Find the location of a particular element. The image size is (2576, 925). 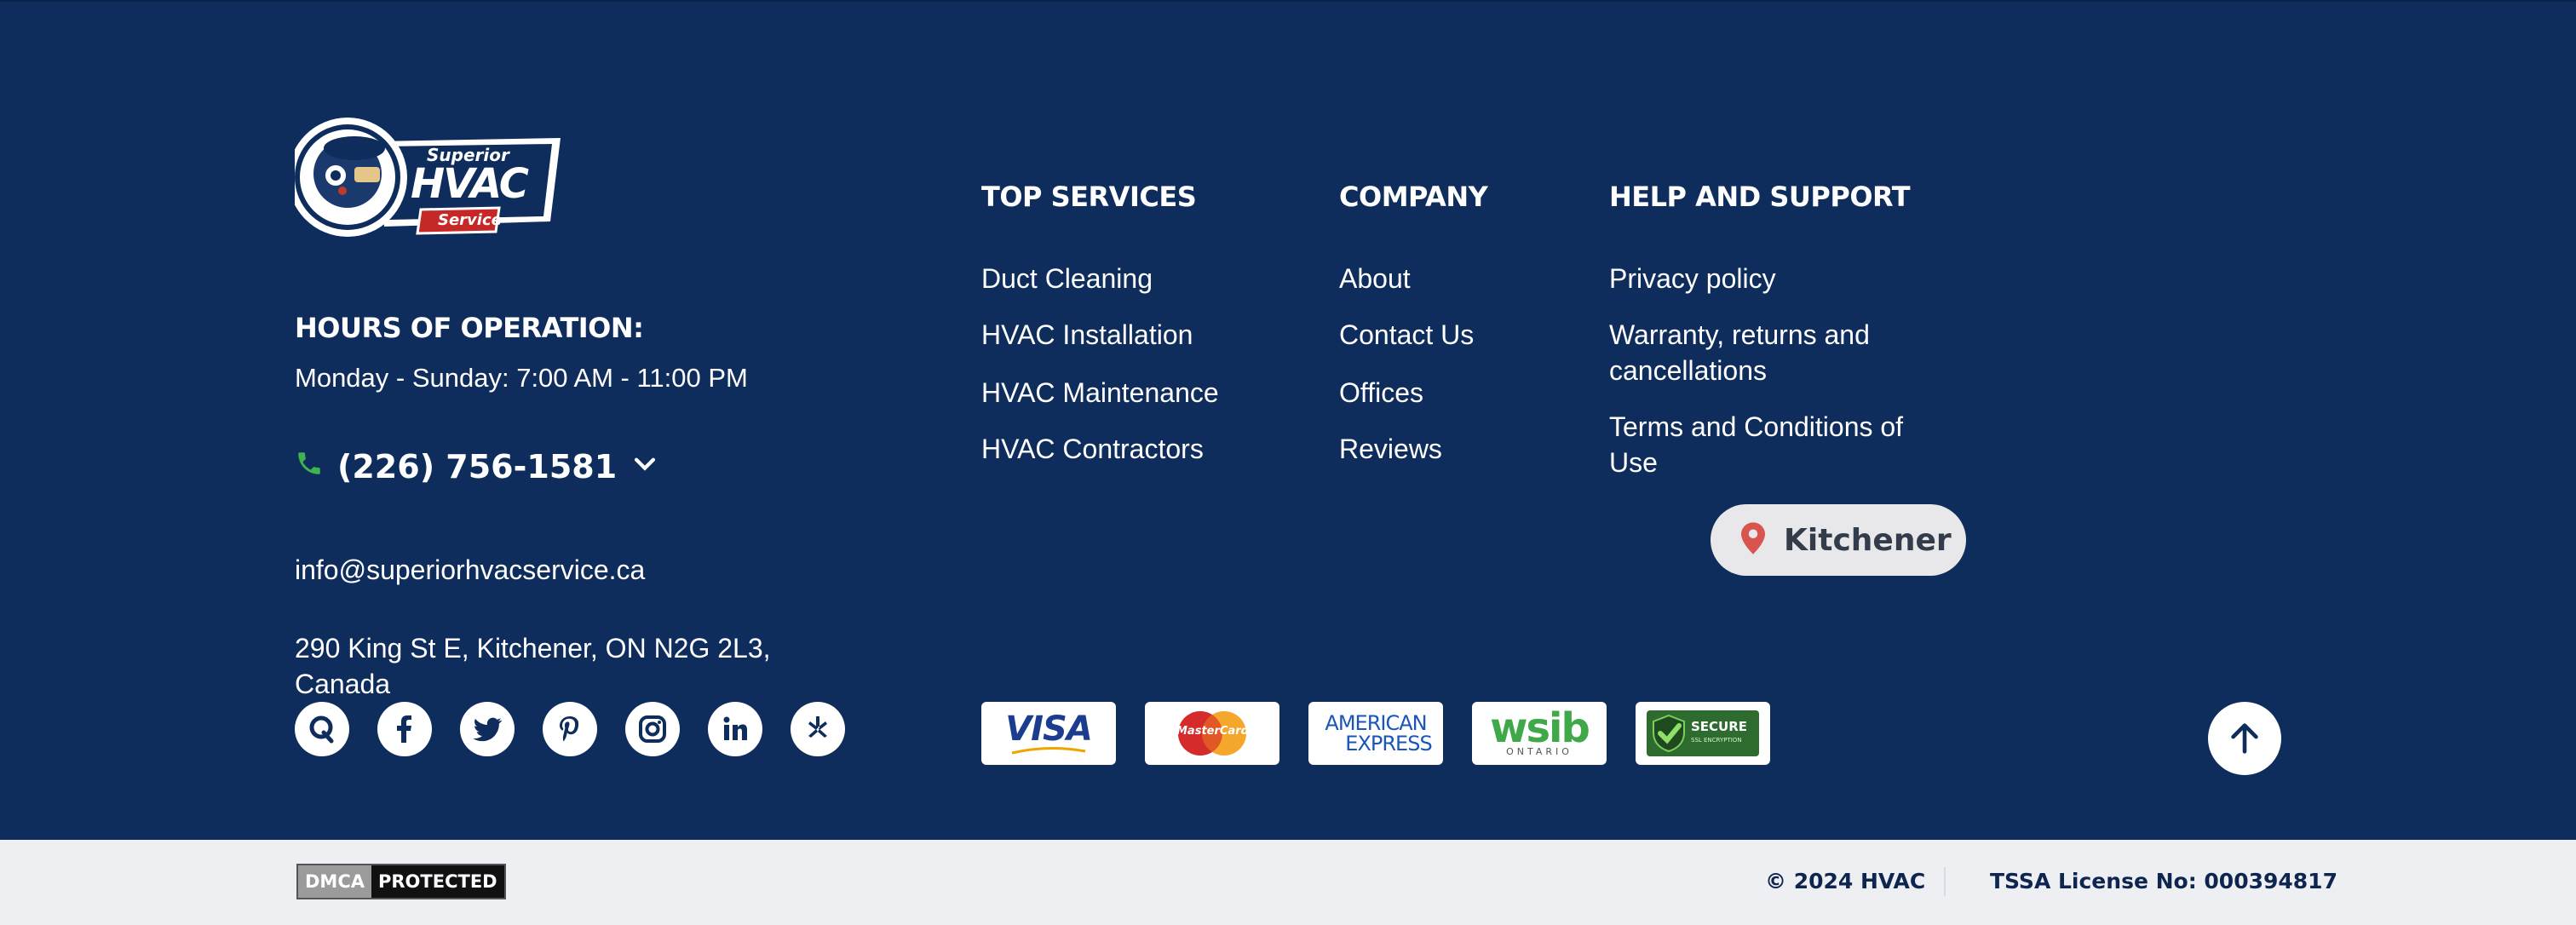

link-hvac-maintenance: HVAC Maintenance is located at coordinates (1100, 393).